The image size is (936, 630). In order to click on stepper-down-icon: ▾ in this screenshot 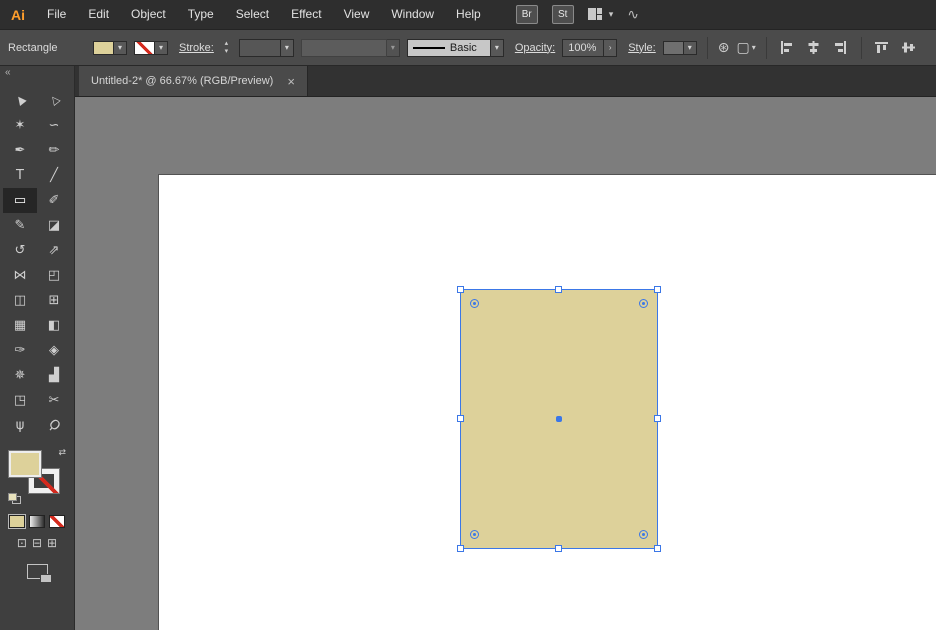, I will do `click(226, 52)`.